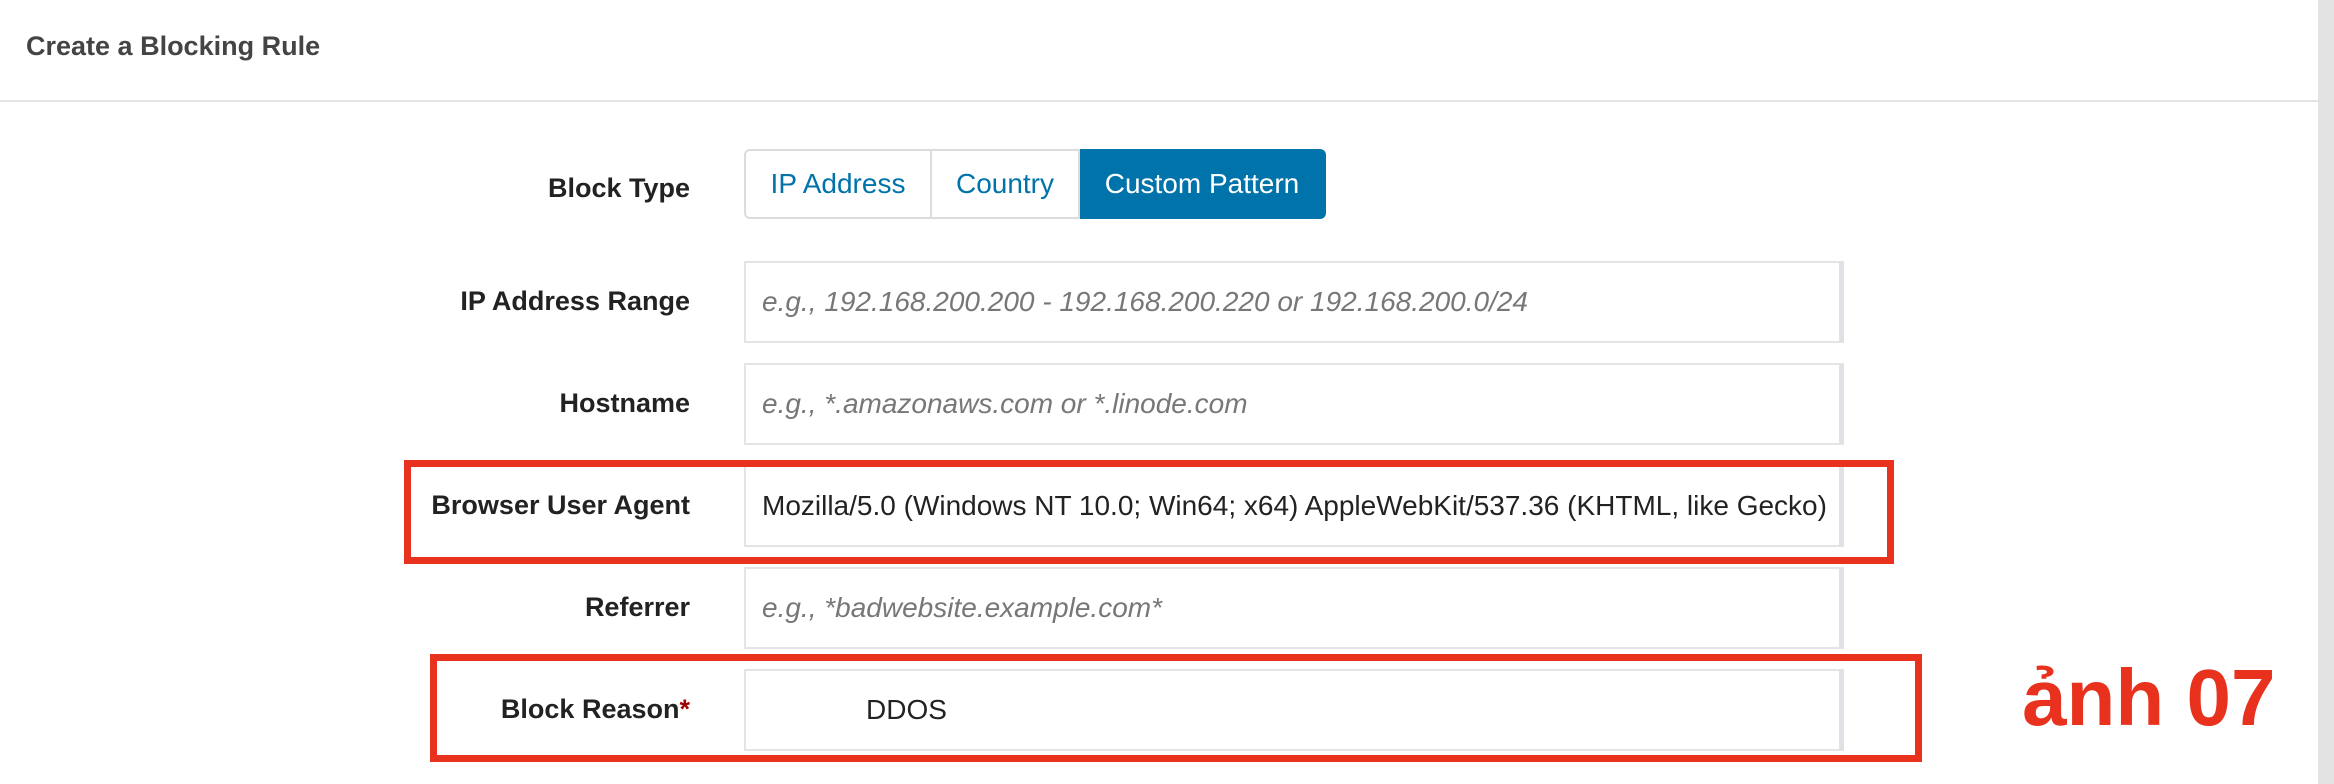 The width and height of the screenshot is (2334, 784). Describe the element at coordinates (1159, 51) in the screenshot. I see `page-header: Create a Blocking Rule` at that location.